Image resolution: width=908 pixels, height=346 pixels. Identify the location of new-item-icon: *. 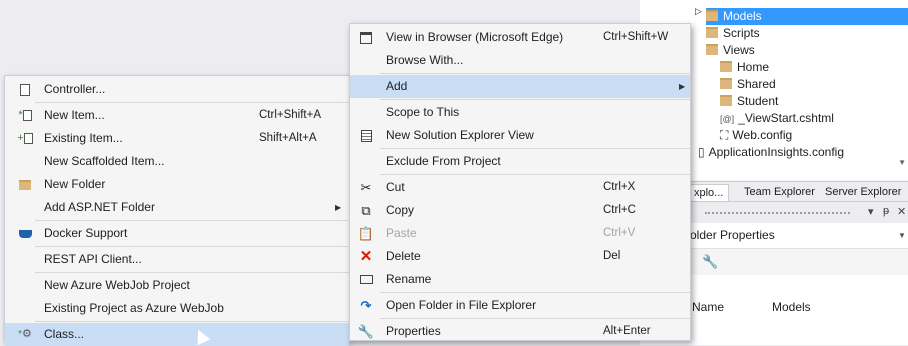
(25, 115).